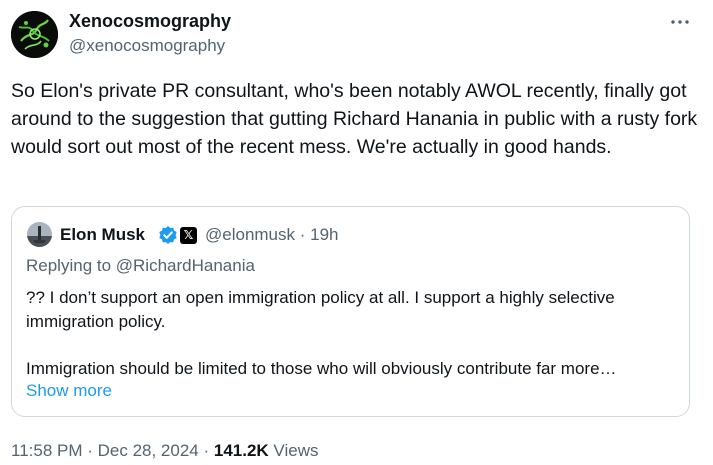  What do you see at coordinates (168, 235) in the screenshot?
I see `verified-badge-icon` at bounding box center [168, 235].